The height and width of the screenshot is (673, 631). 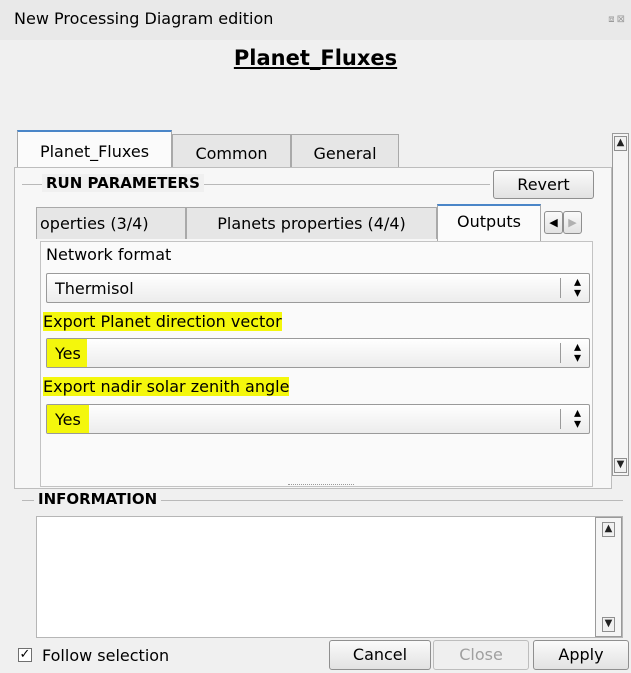 I want to click on export-direction-vector-select: Yes ▴ ▾, so click(x=318, y=353).